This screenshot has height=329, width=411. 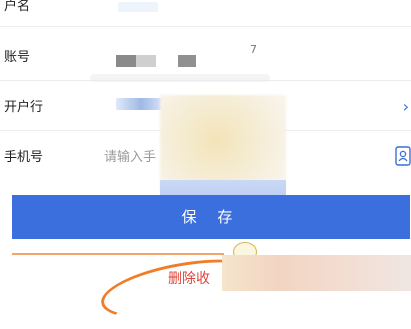 I want to click on account-name-row: 户名, so click(x=205, y=10).